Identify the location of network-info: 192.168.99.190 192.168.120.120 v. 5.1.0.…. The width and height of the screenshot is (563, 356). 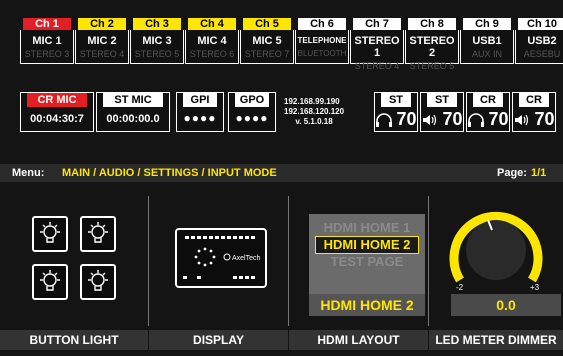
(314, 112).